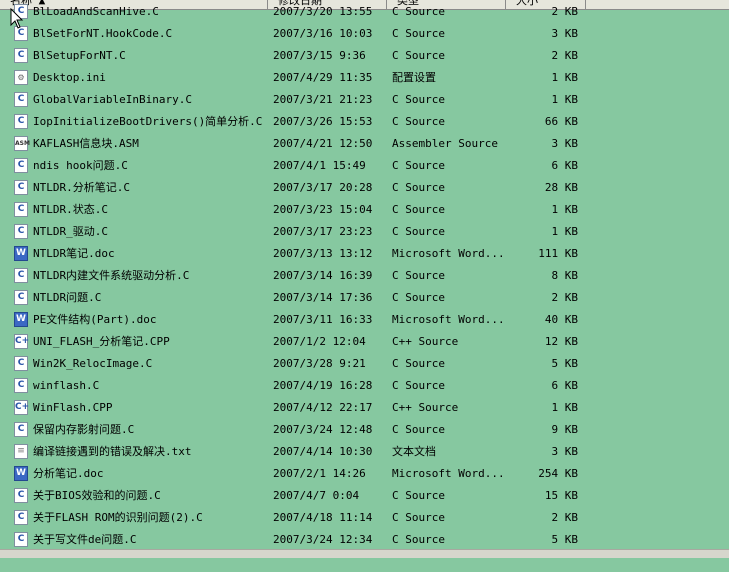 Image resolution: width=729 pixels, height=572 pixels. Describe the element at coordinates (364, 386) in the screenshot. I see `file-row: Cwinflash.C 2007/4/19 16:28 C Source 6 KB` at that location.